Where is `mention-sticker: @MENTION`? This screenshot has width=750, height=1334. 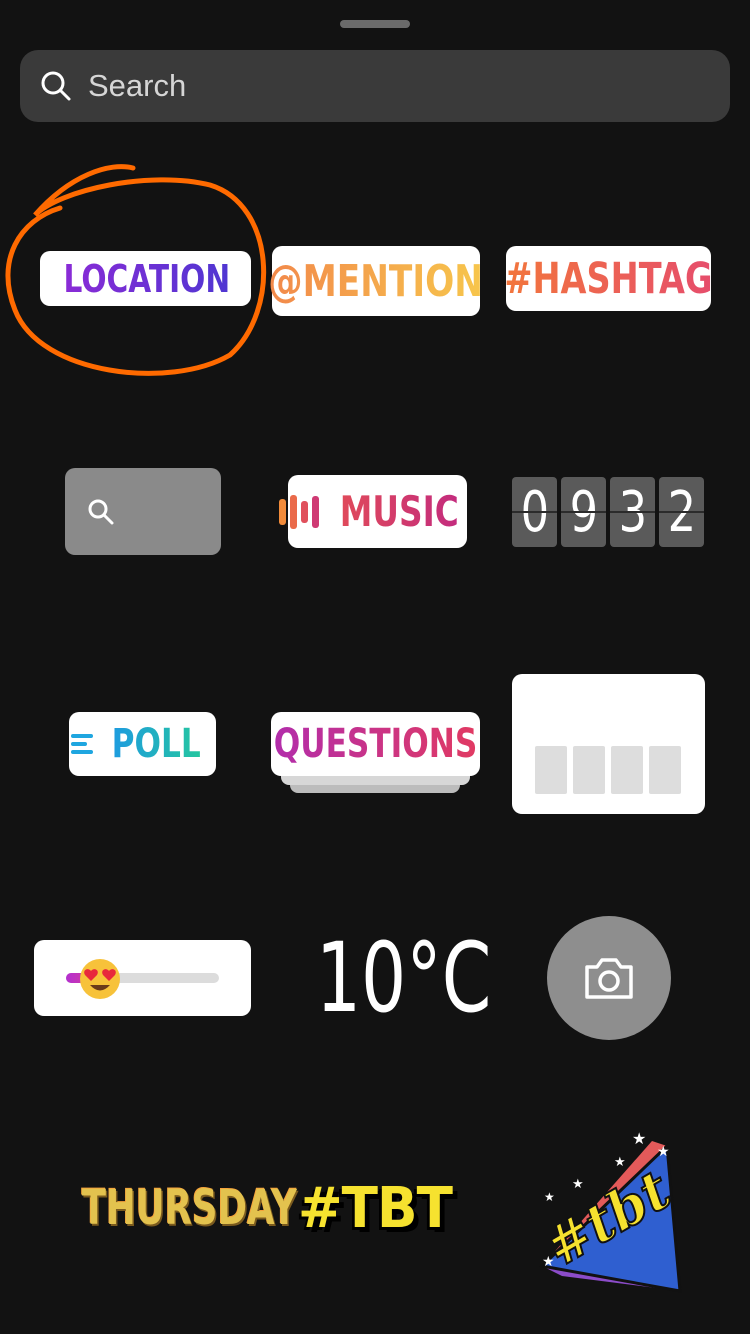 mention-sticker: @MENTION is located at coordinates (376, 281).